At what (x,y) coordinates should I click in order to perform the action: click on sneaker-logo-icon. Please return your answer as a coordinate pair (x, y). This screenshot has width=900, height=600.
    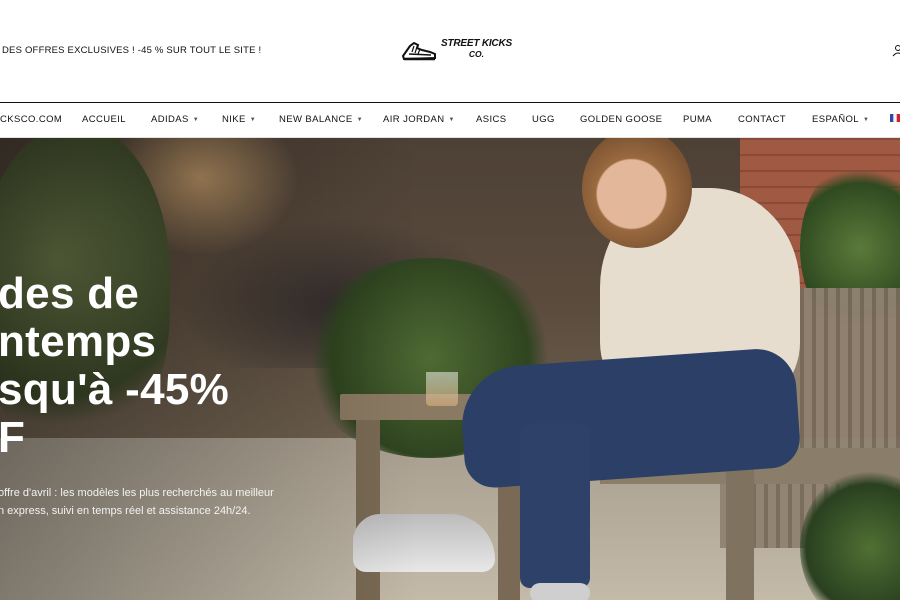
    Looking at the image, I should click on (418, 51).